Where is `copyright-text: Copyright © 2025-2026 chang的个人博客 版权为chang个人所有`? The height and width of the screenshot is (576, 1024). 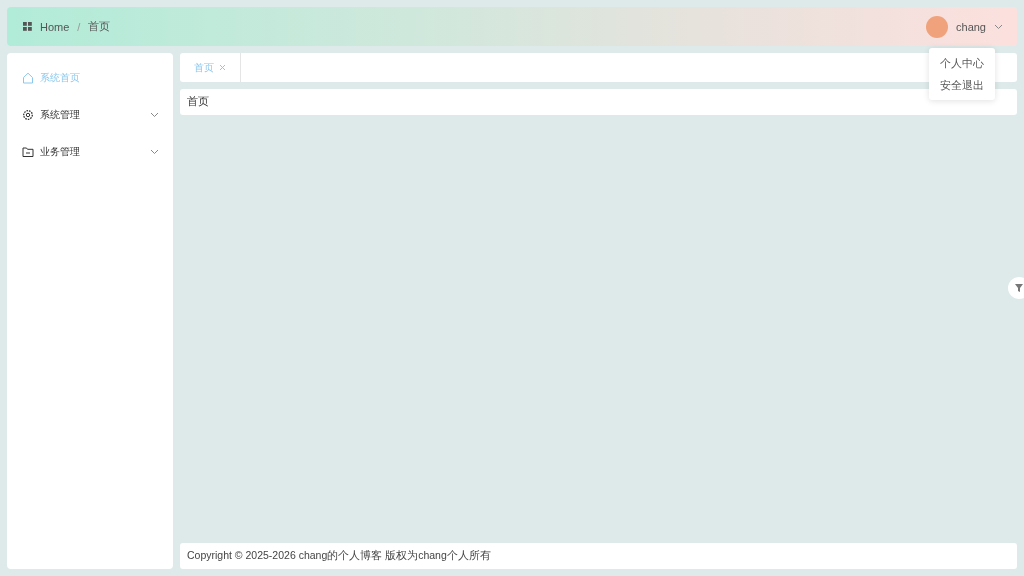
copyright-text: Copyright © 2025-2026 chang的个人博客 版权为chang个人所有 is located at coordinates (339, 556).